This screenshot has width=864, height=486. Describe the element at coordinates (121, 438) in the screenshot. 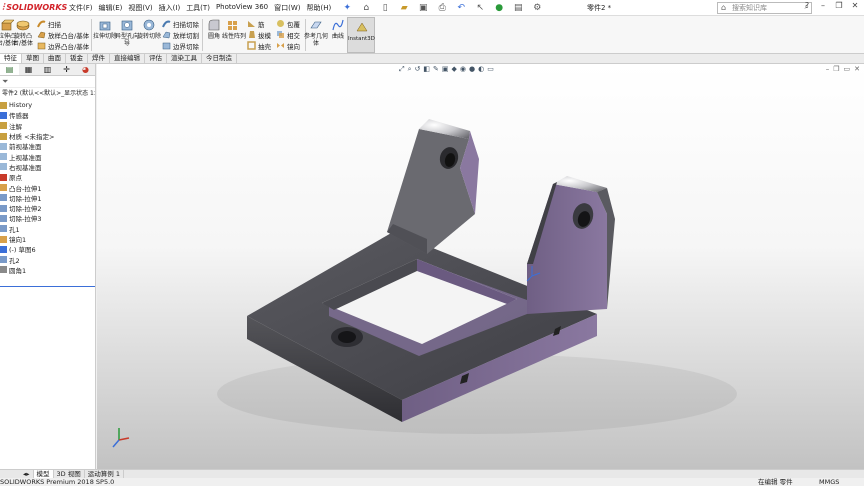

I see `reference-triad` at that location.